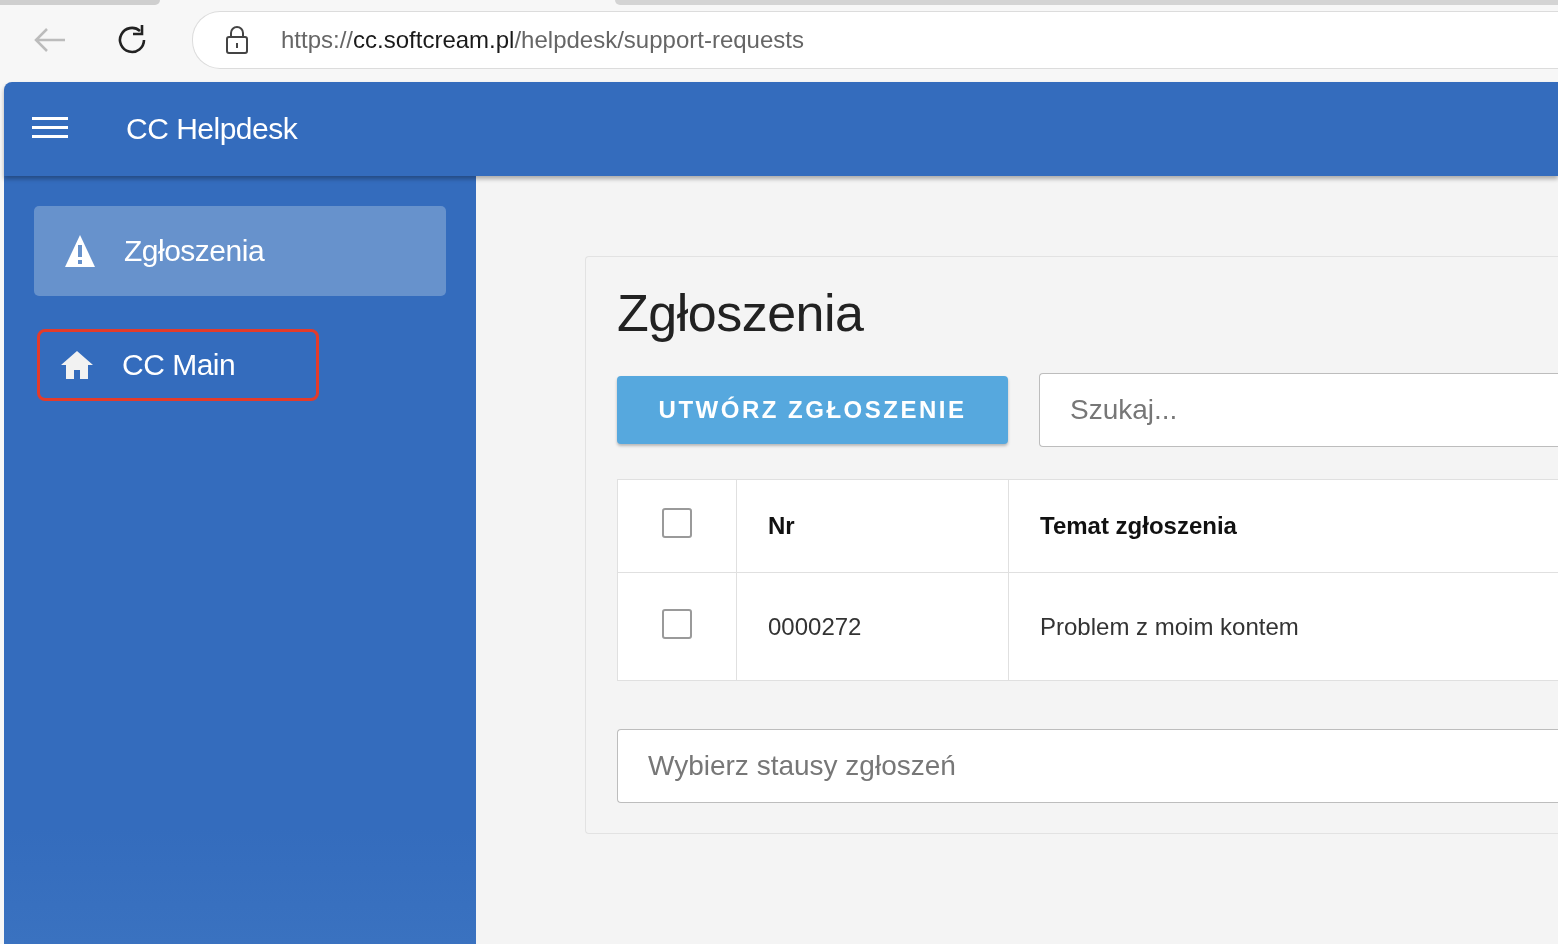 The width and height of the screenshot is (1558, 944). Describe the element at coordinates (741, 313) in the screenshot. I see `page-title: Zgłoszenia` at that location.